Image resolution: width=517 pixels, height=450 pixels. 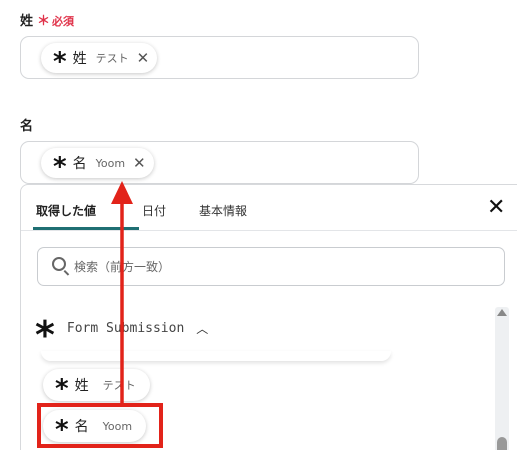 I want to click on annotation-arrow, so click(x=122, y=292).